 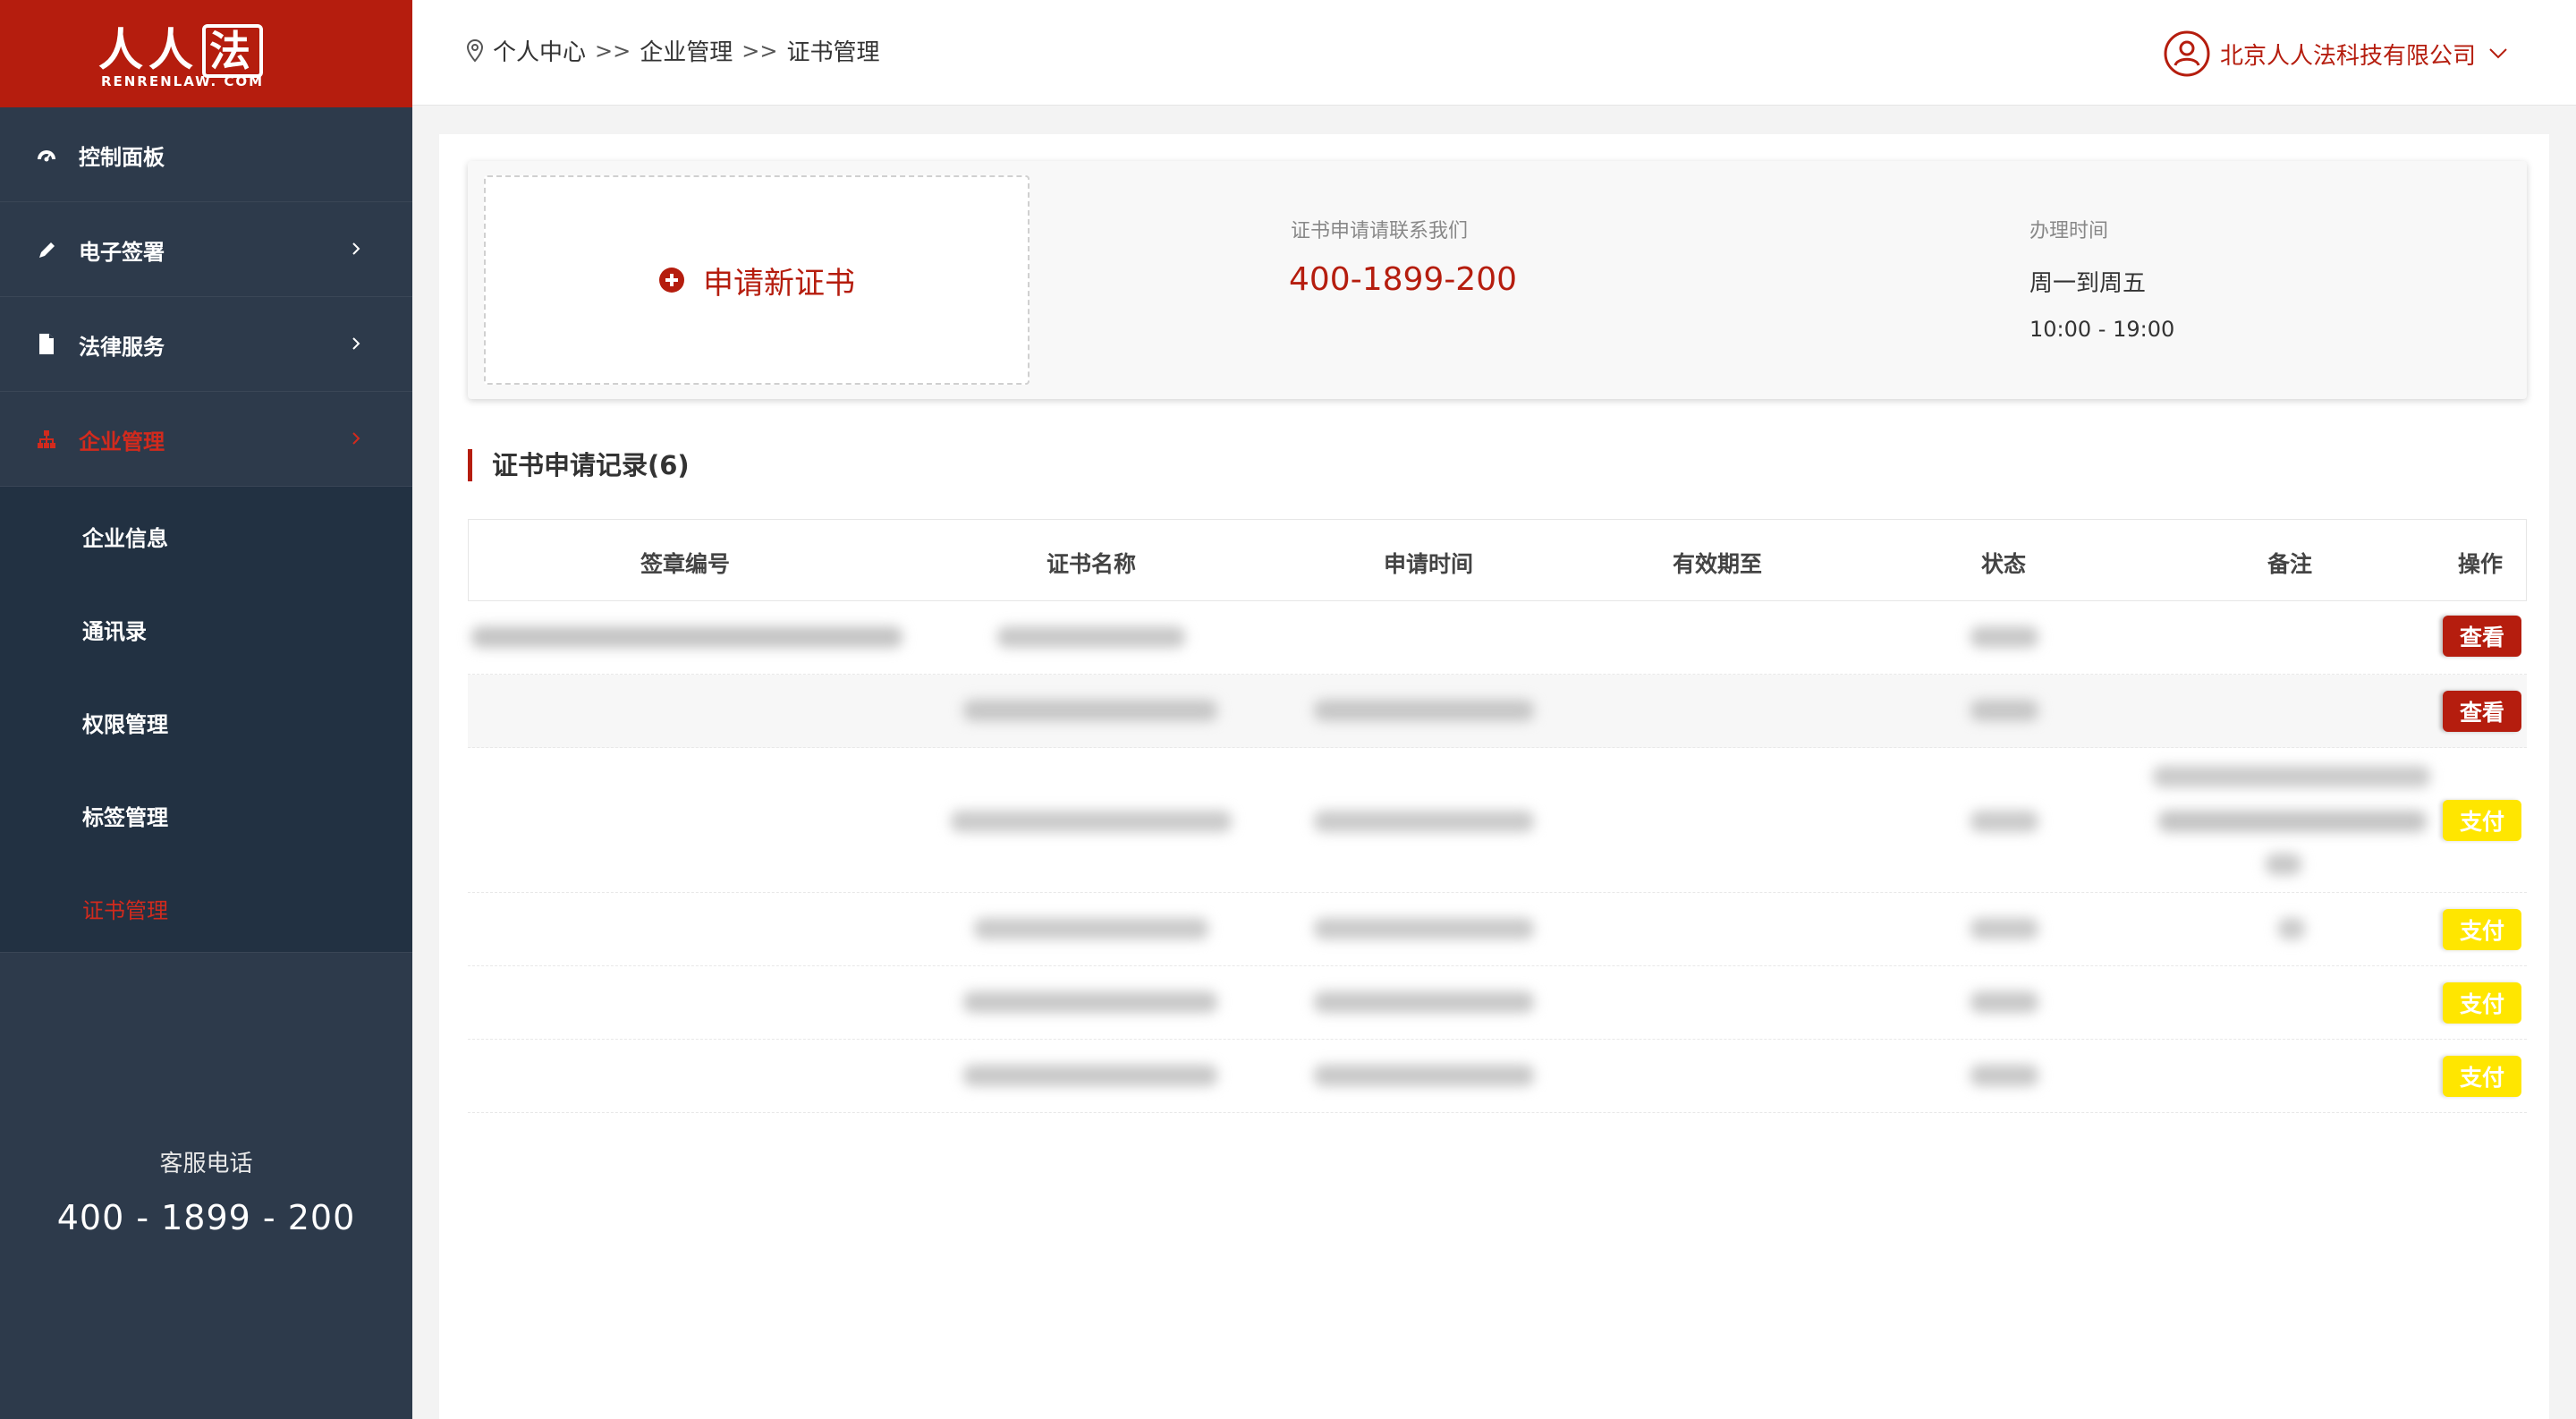 I want to click on pencil-icon, so click(x=47, y=250).